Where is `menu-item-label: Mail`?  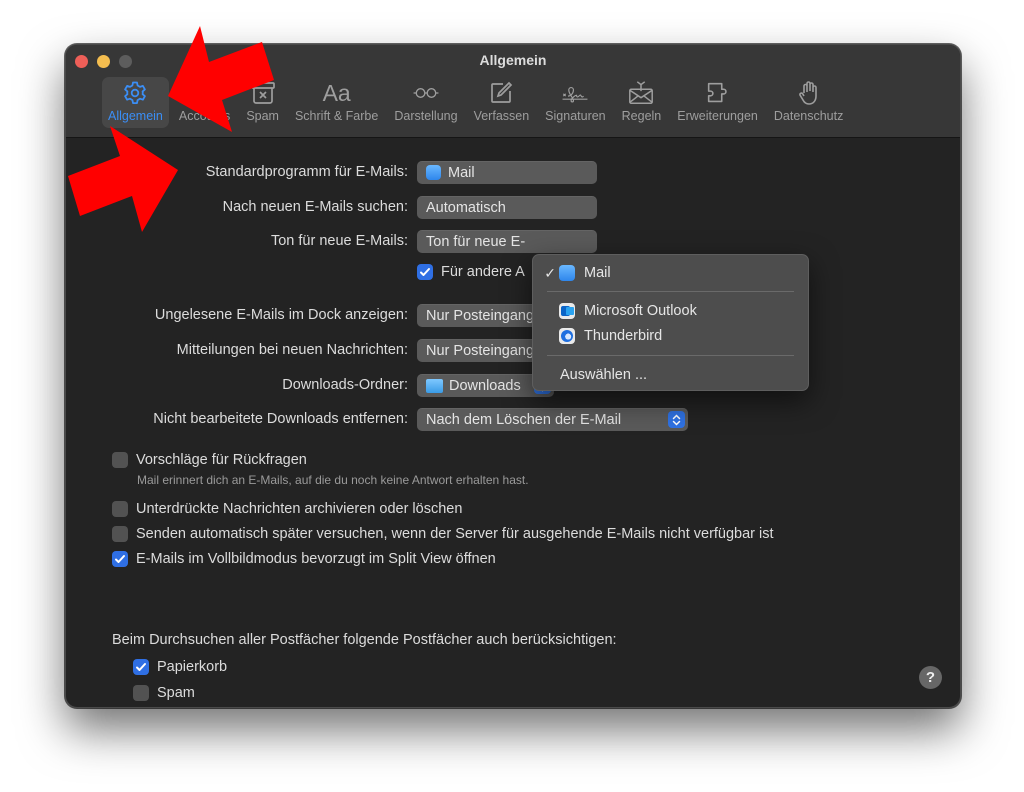
menu-item-label: Mail is located at coordinates (597, 273).